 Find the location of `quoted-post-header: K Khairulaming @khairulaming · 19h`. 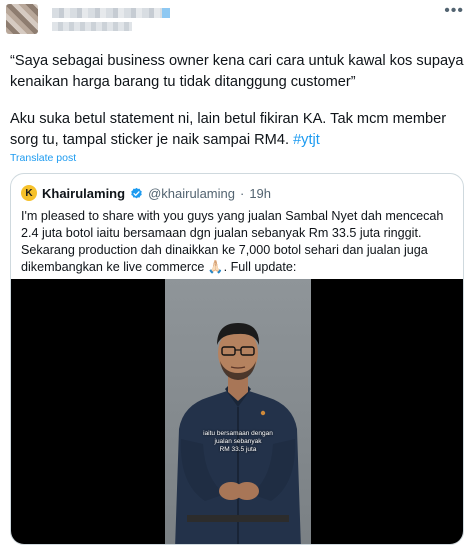

quoted-post-header: K Khairulaming @khairulaming · 19h is located at coordinates (146, 193).